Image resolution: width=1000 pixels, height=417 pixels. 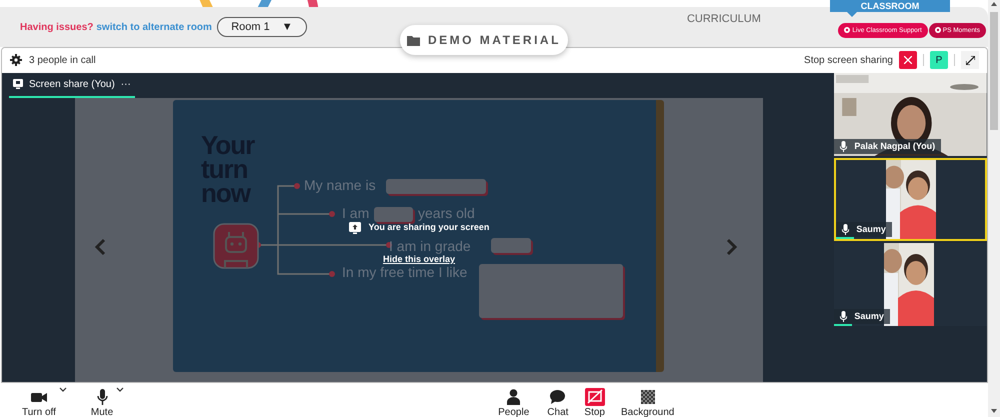 I want to click on toolbar-button: Turn off, so click(x=44, y=403).